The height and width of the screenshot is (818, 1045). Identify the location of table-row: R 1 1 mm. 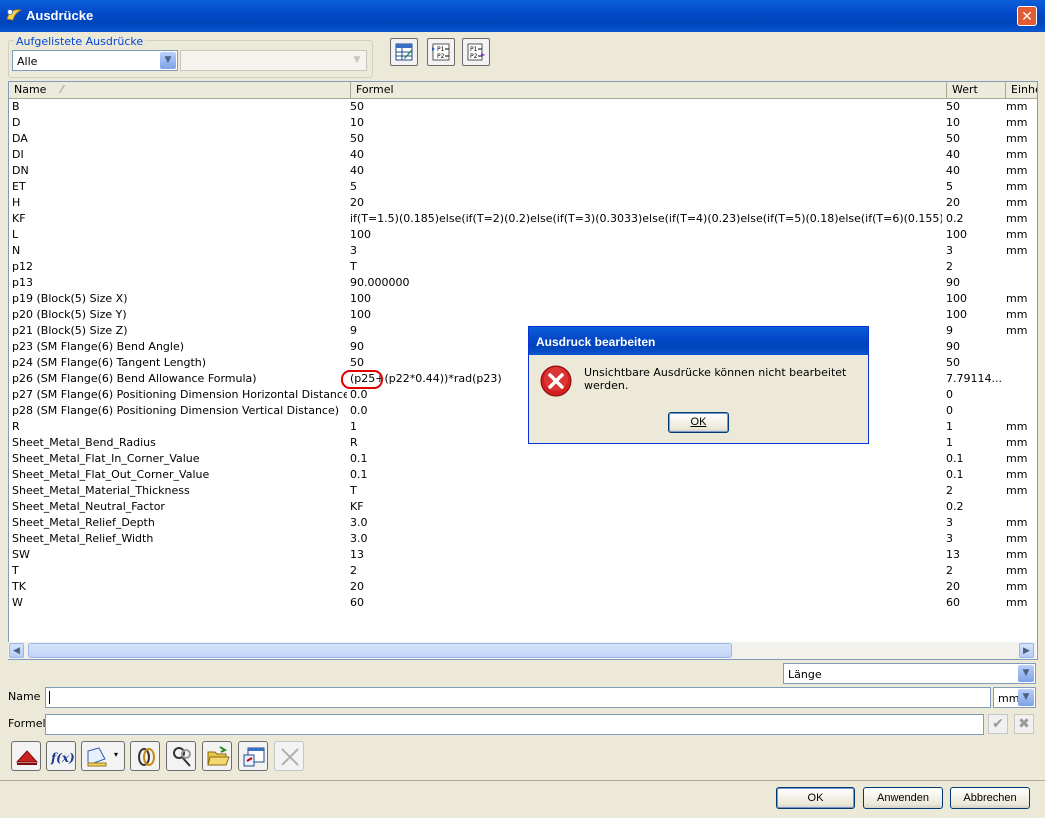
(523, 427).